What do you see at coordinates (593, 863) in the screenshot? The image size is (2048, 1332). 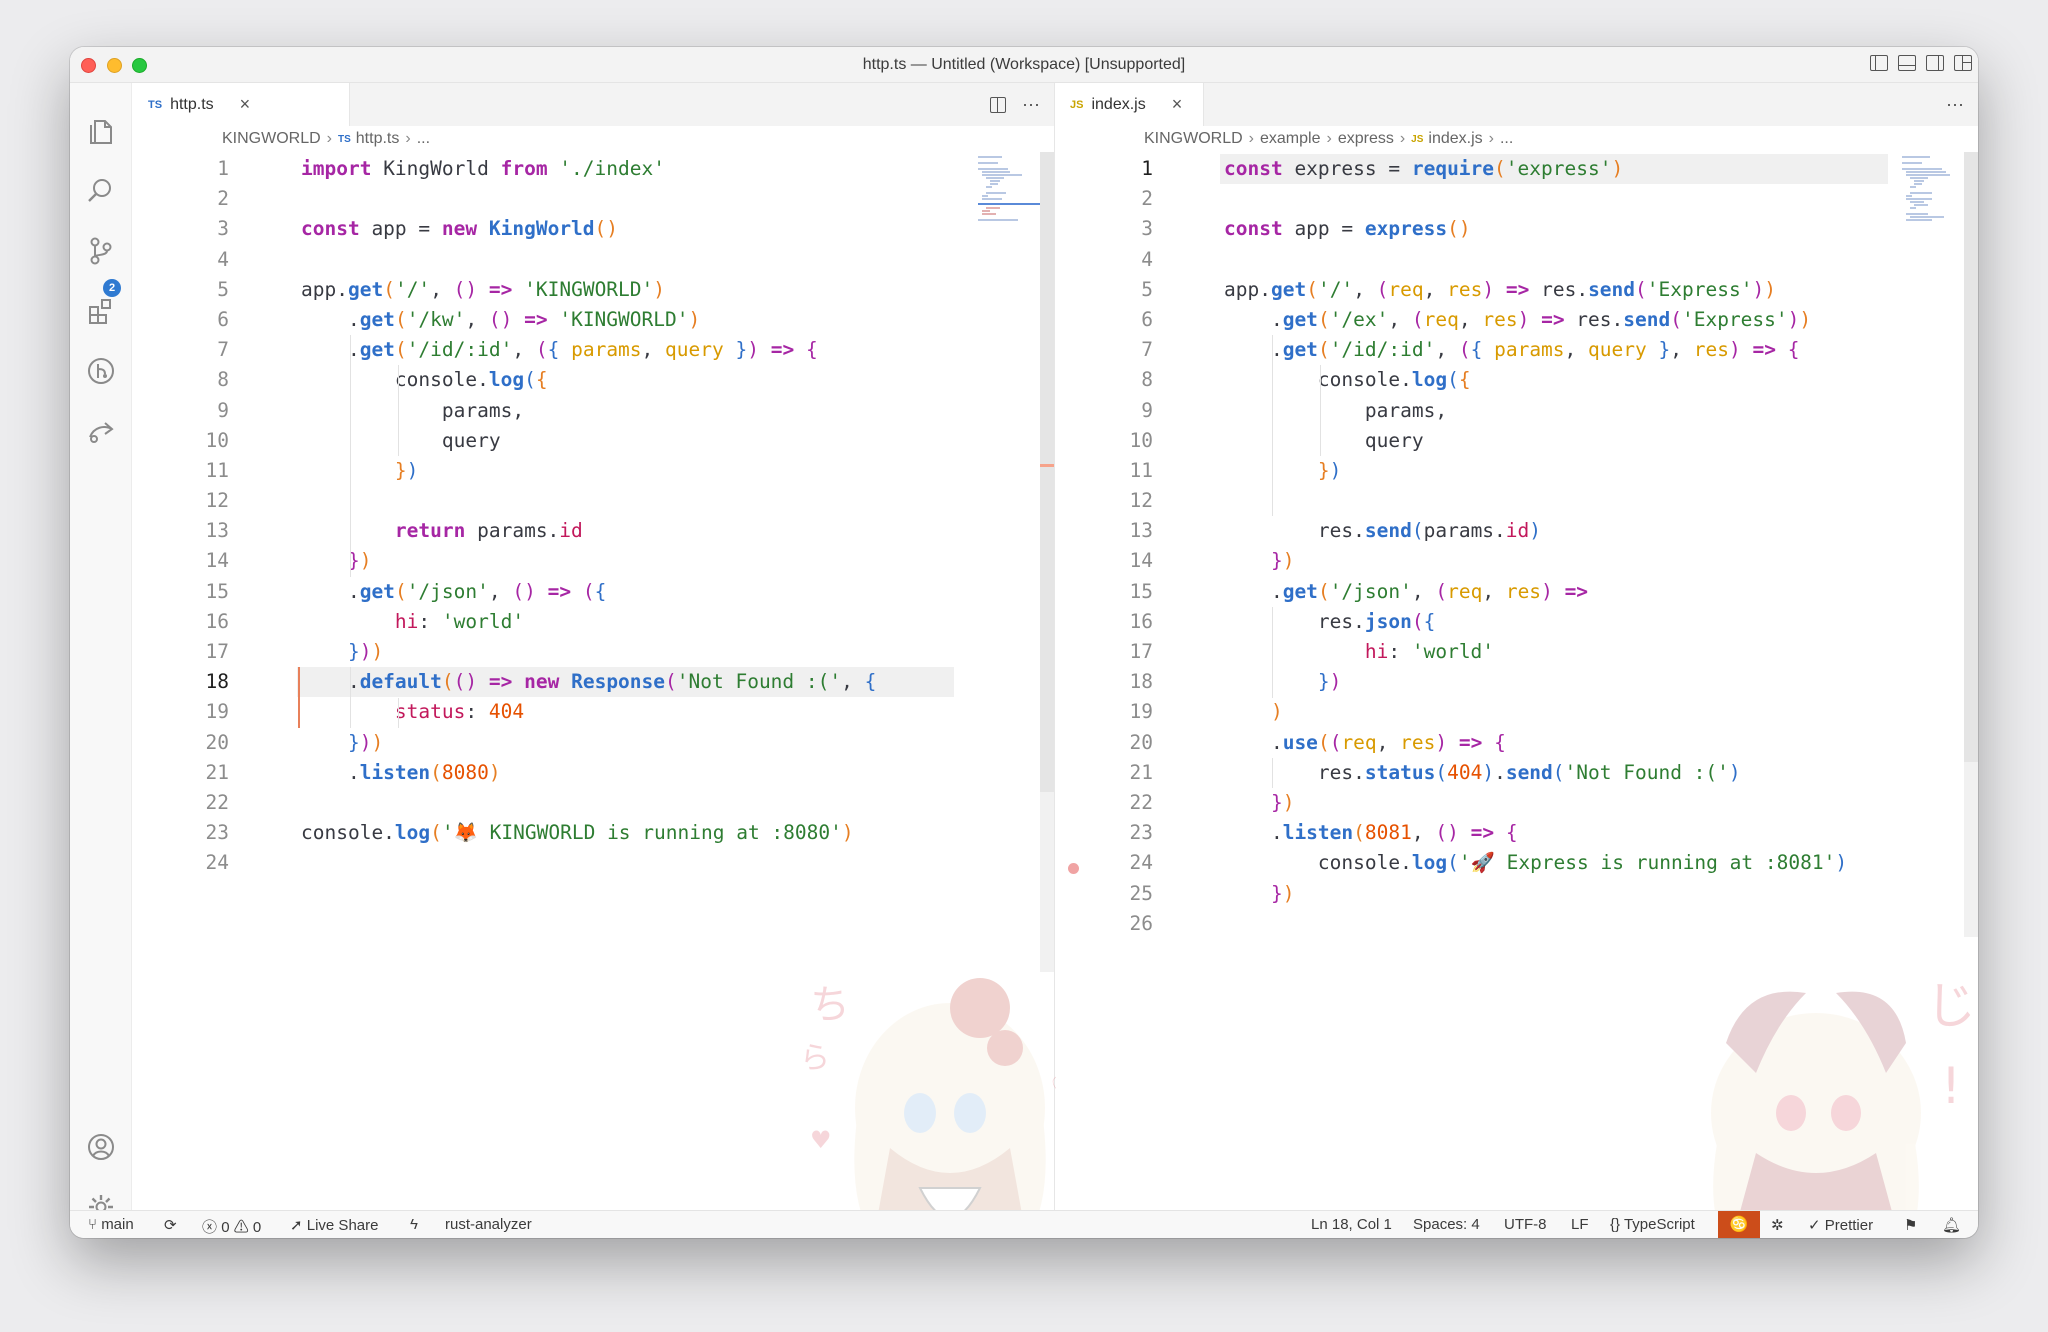 I see `code-line: 24` at bounding box center [593, 863].